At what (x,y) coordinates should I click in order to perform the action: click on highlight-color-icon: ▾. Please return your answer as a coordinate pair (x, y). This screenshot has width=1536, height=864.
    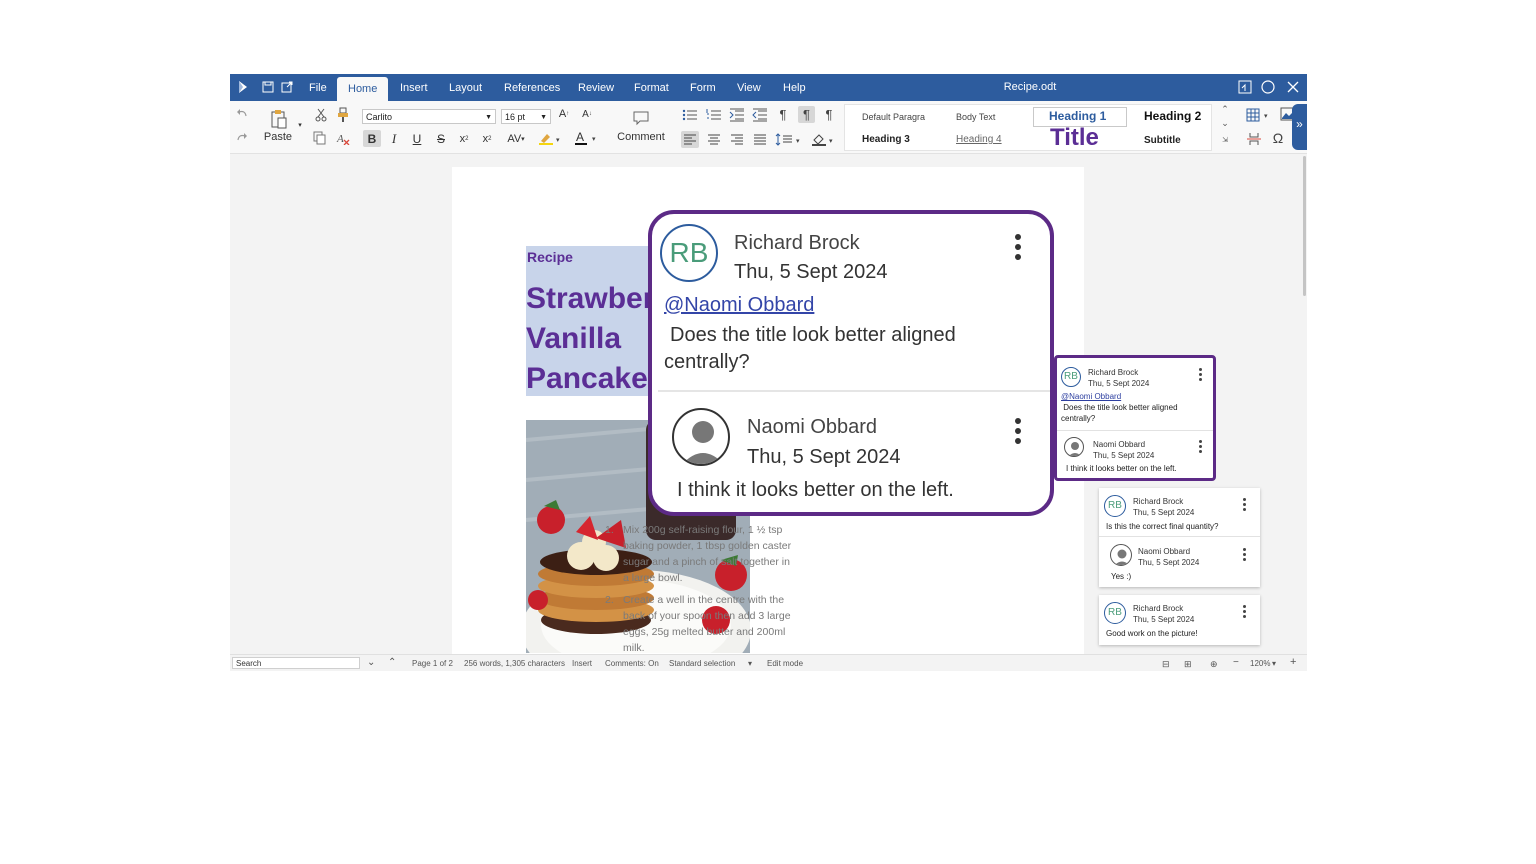
    Looking at the image, I should click on (551, 139).